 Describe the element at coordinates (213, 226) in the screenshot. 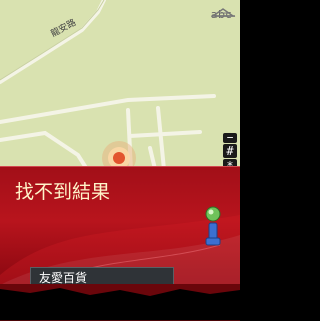

I see `info-icon` at that location.